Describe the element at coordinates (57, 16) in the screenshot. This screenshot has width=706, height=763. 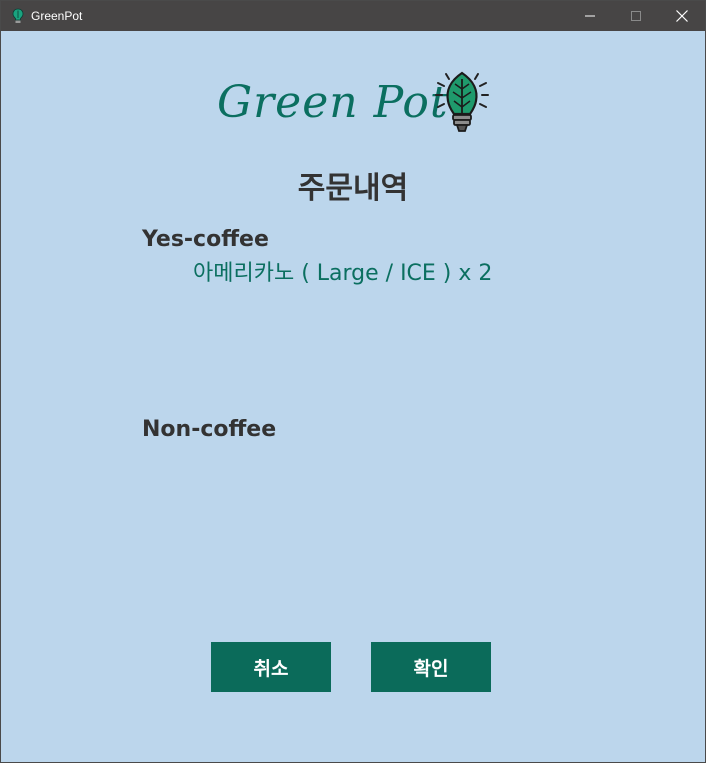
I see `window-title: GreenPot` at that location.